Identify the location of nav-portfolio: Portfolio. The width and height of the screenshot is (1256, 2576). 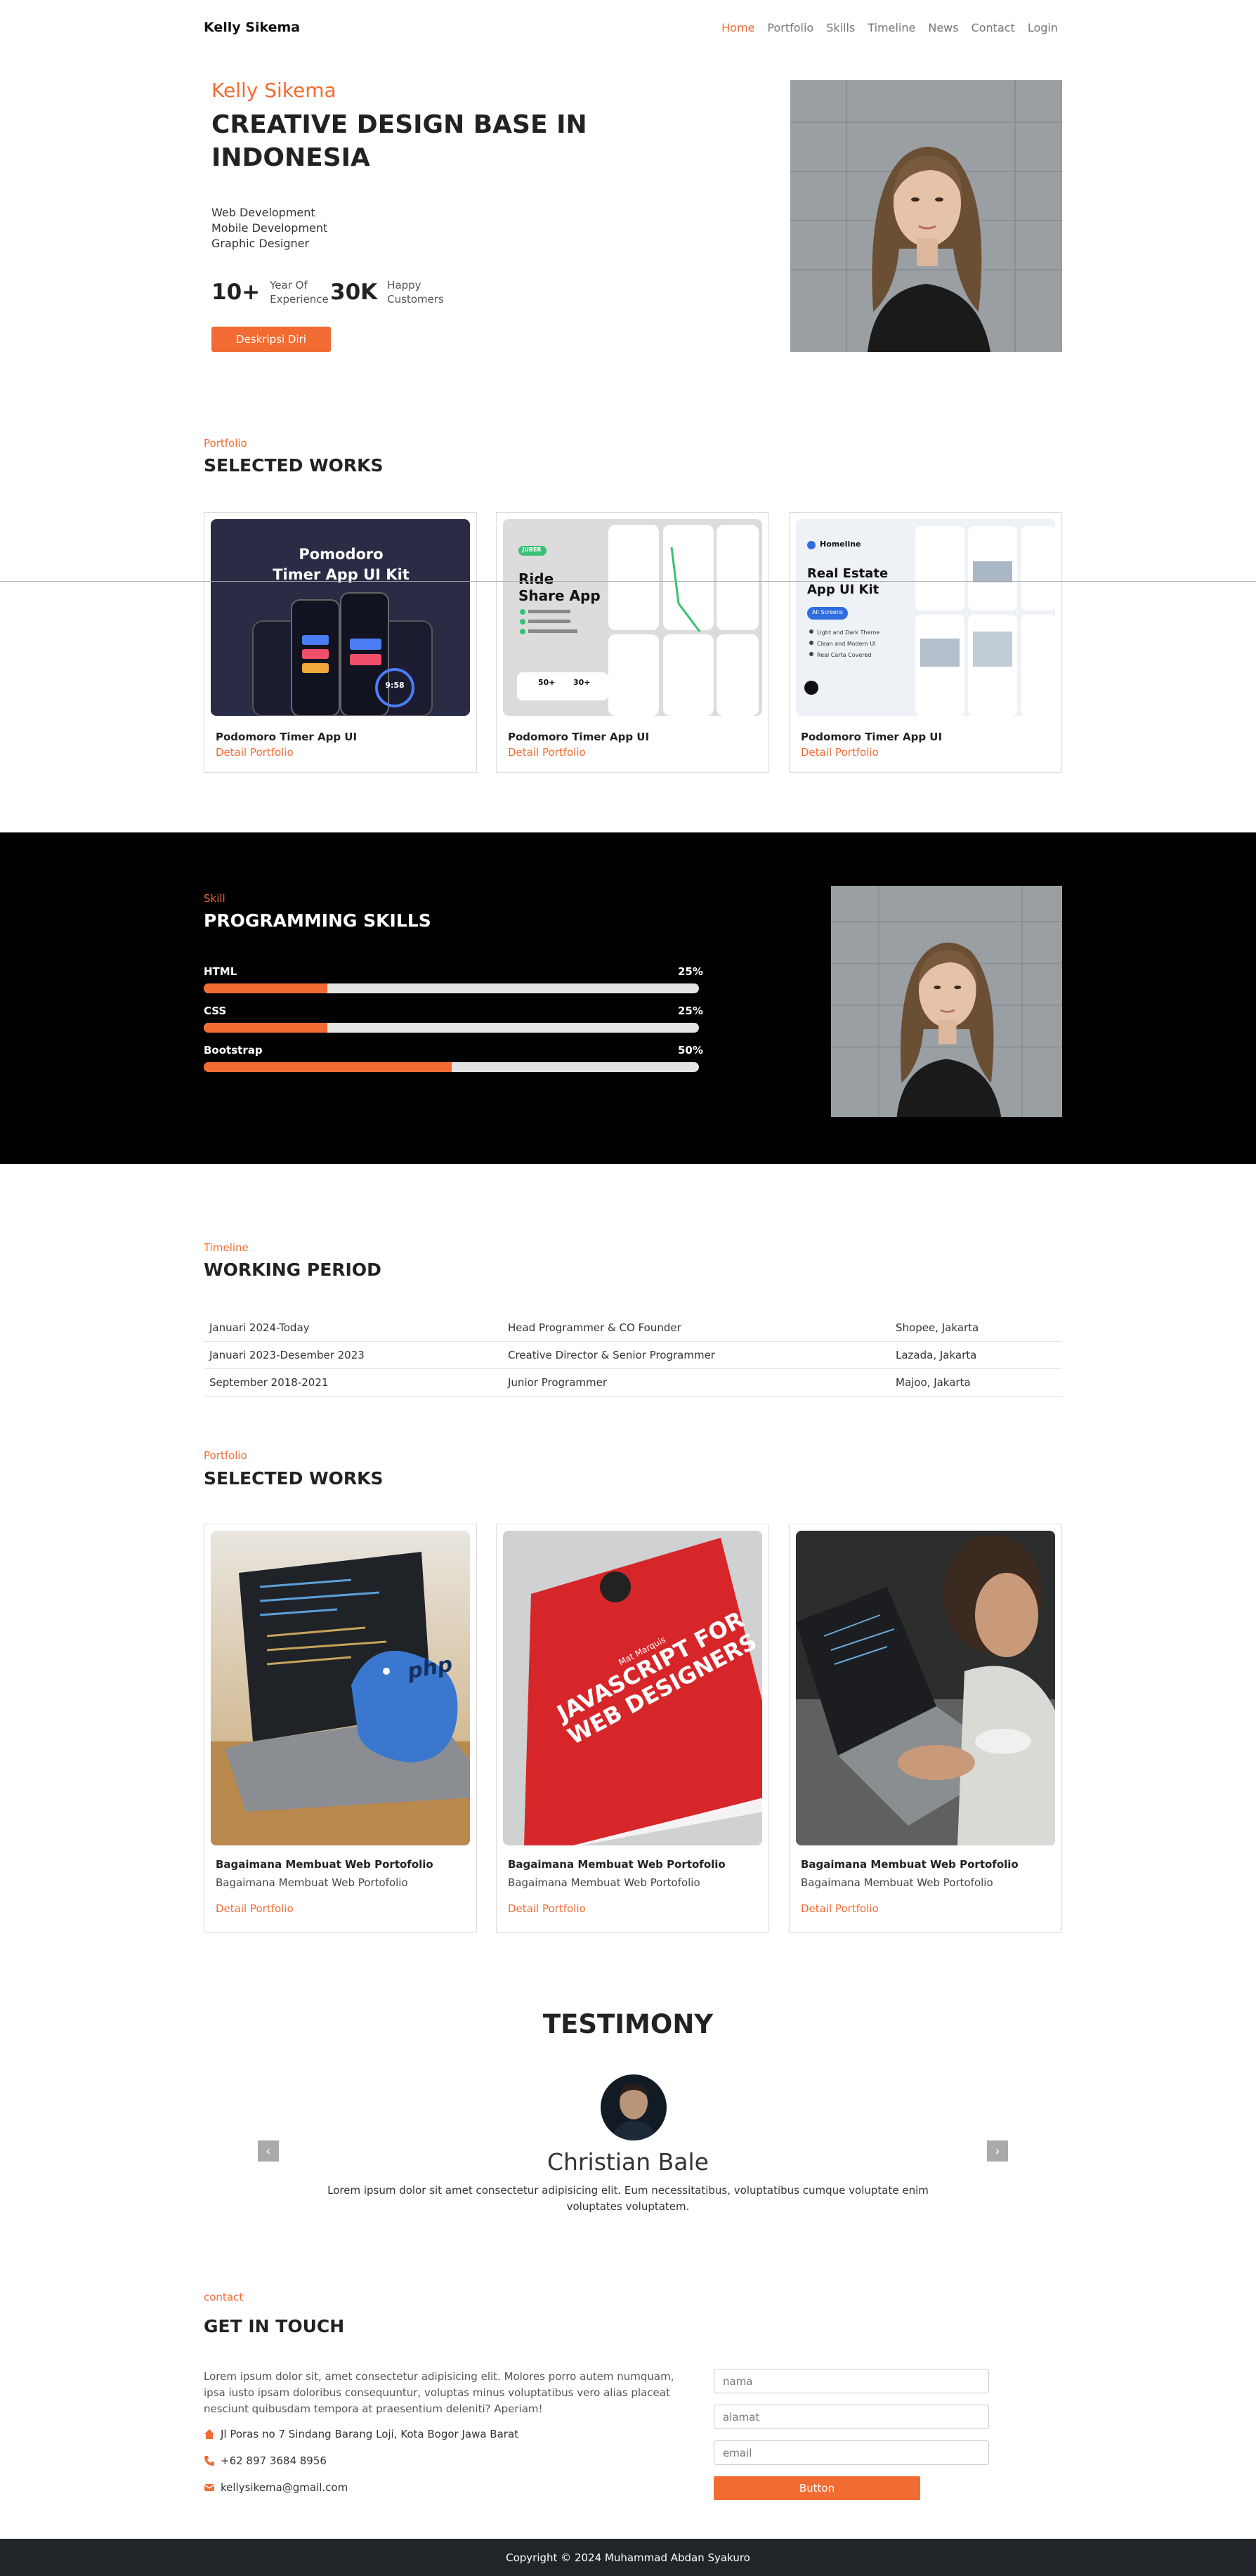
(790, 27).